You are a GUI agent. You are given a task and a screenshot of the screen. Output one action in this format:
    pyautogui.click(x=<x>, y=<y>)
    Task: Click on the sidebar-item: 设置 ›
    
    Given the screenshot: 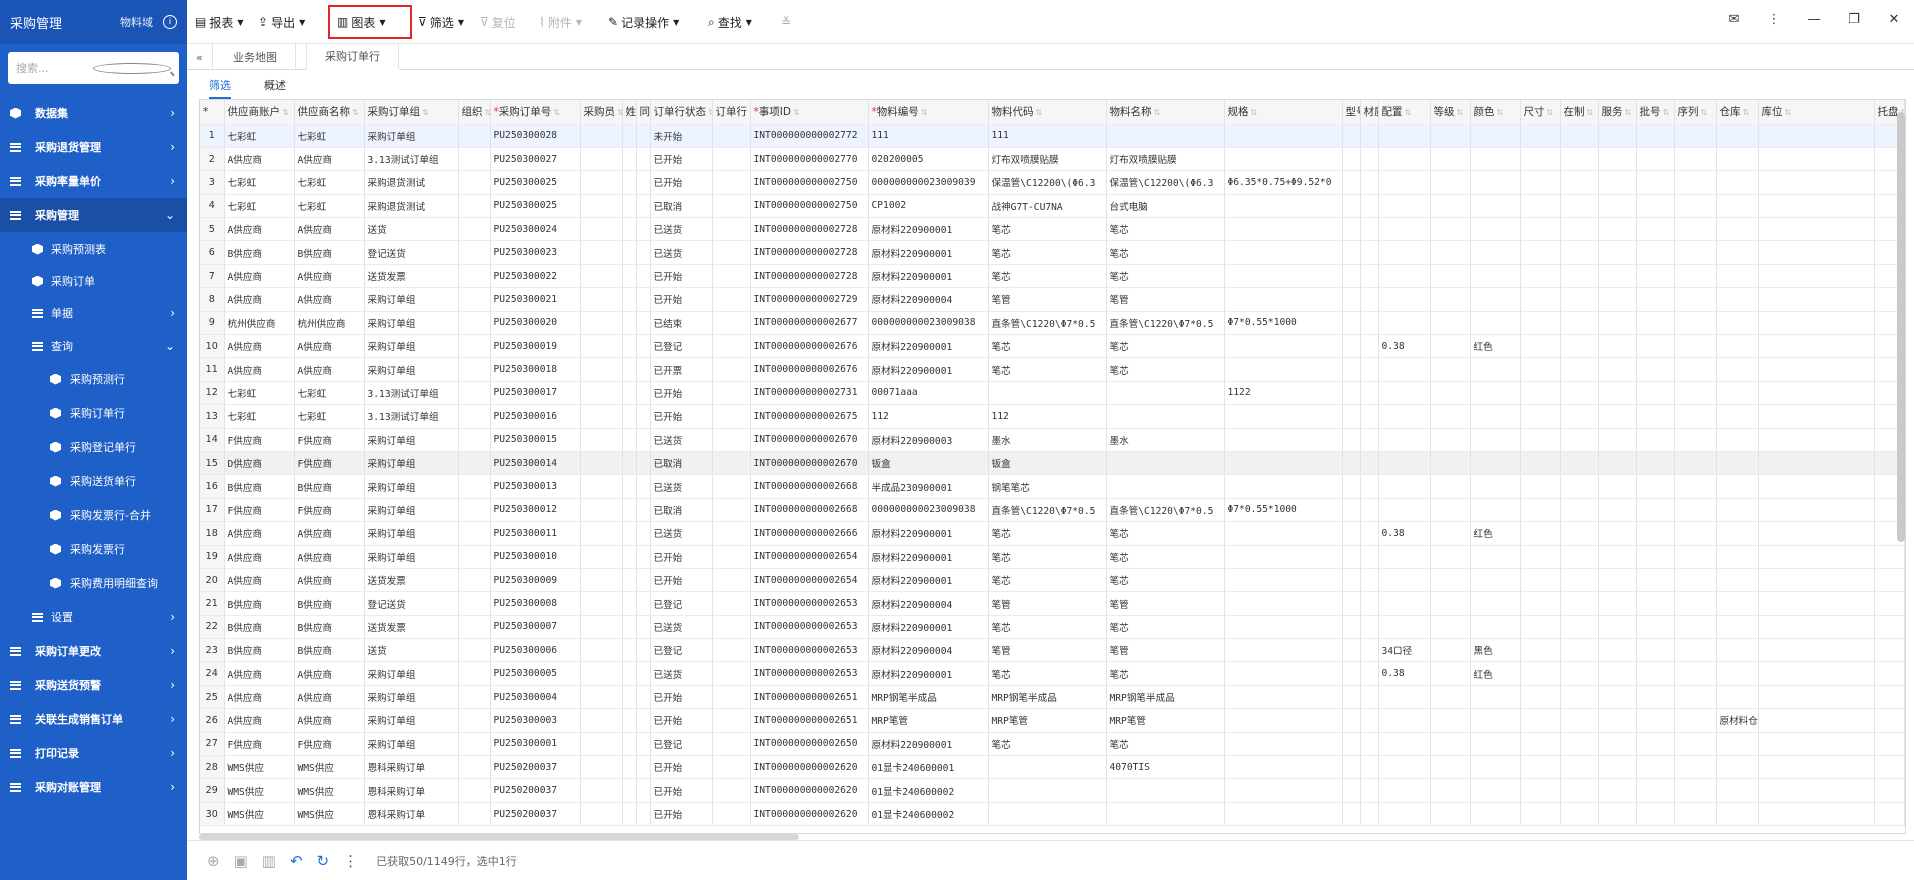 What is the action you would take?
    pyautogui.click(x=93, y=617)
    